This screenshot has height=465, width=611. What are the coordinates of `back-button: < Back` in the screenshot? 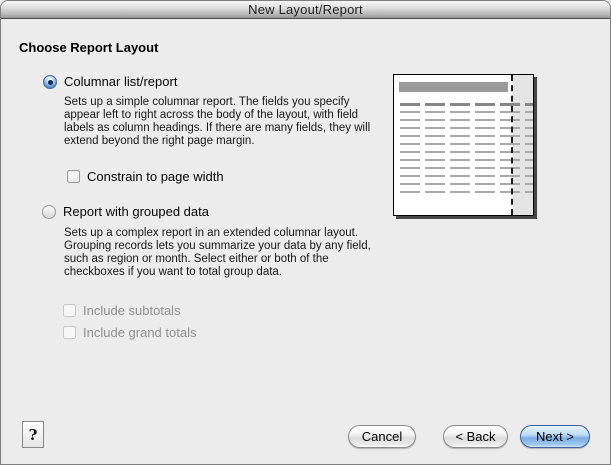 It's located at (475, 436).